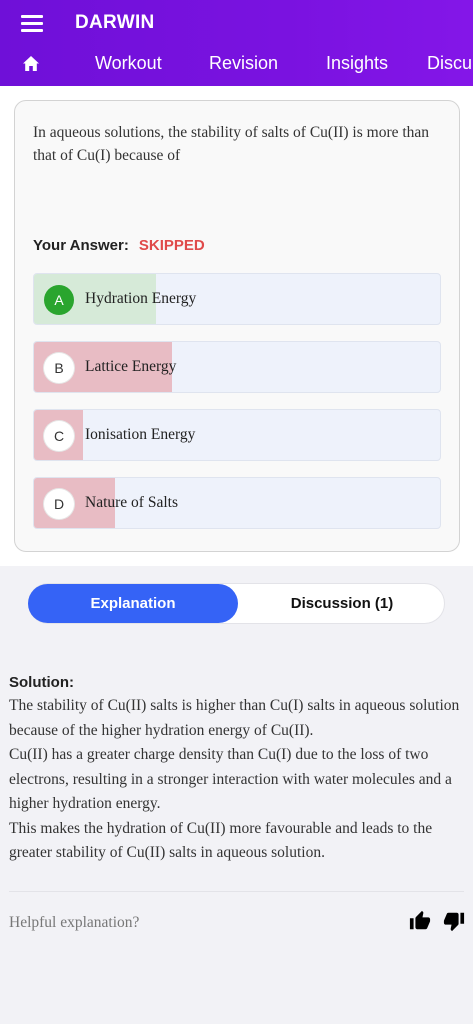  I want to click on nav-discussion: Discu, so click(449, 63).